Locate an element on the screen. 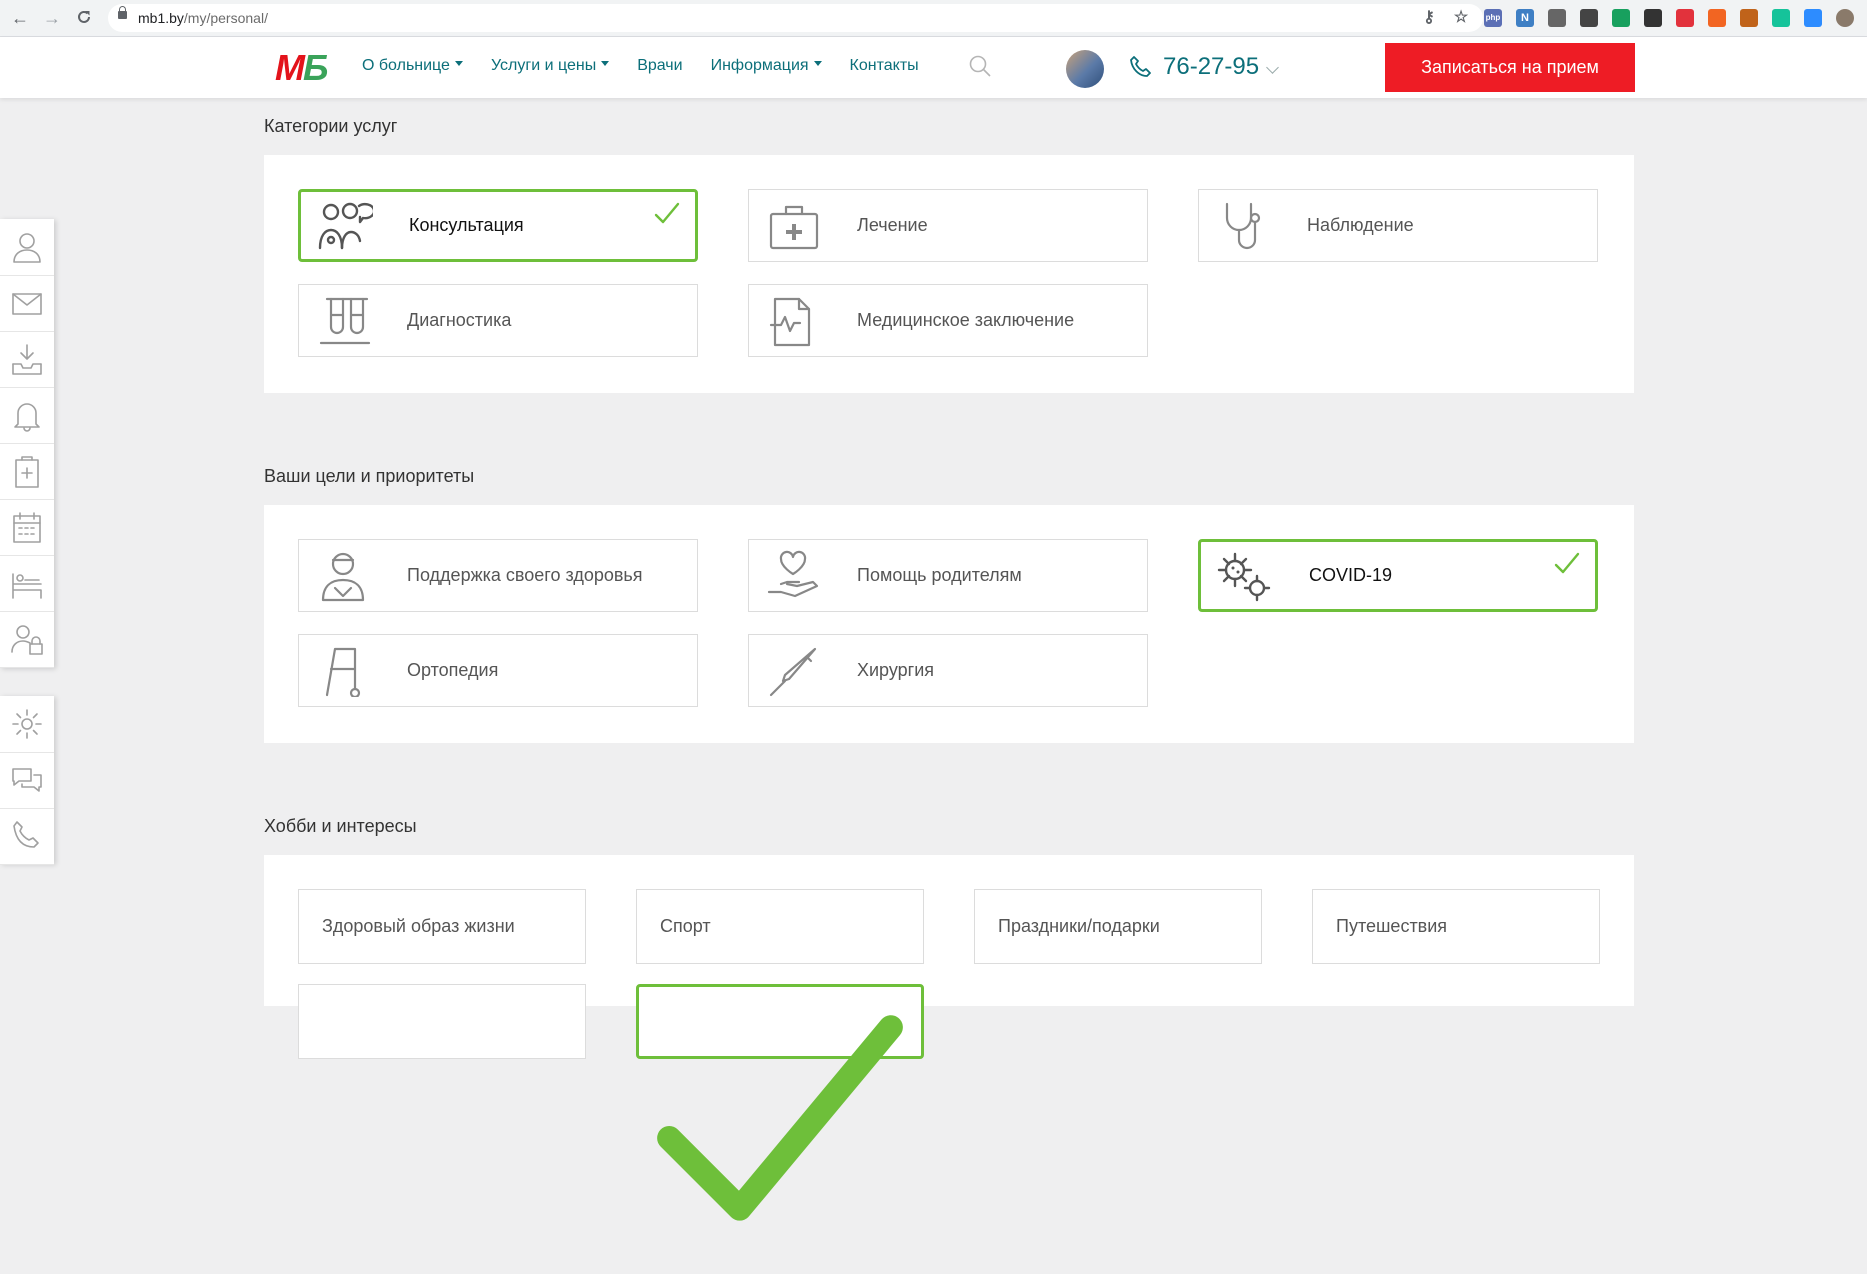 The width and height of the screenshot is (1867, 1274). hobby-label: Путешествия is located at coordinates (1392, 926).